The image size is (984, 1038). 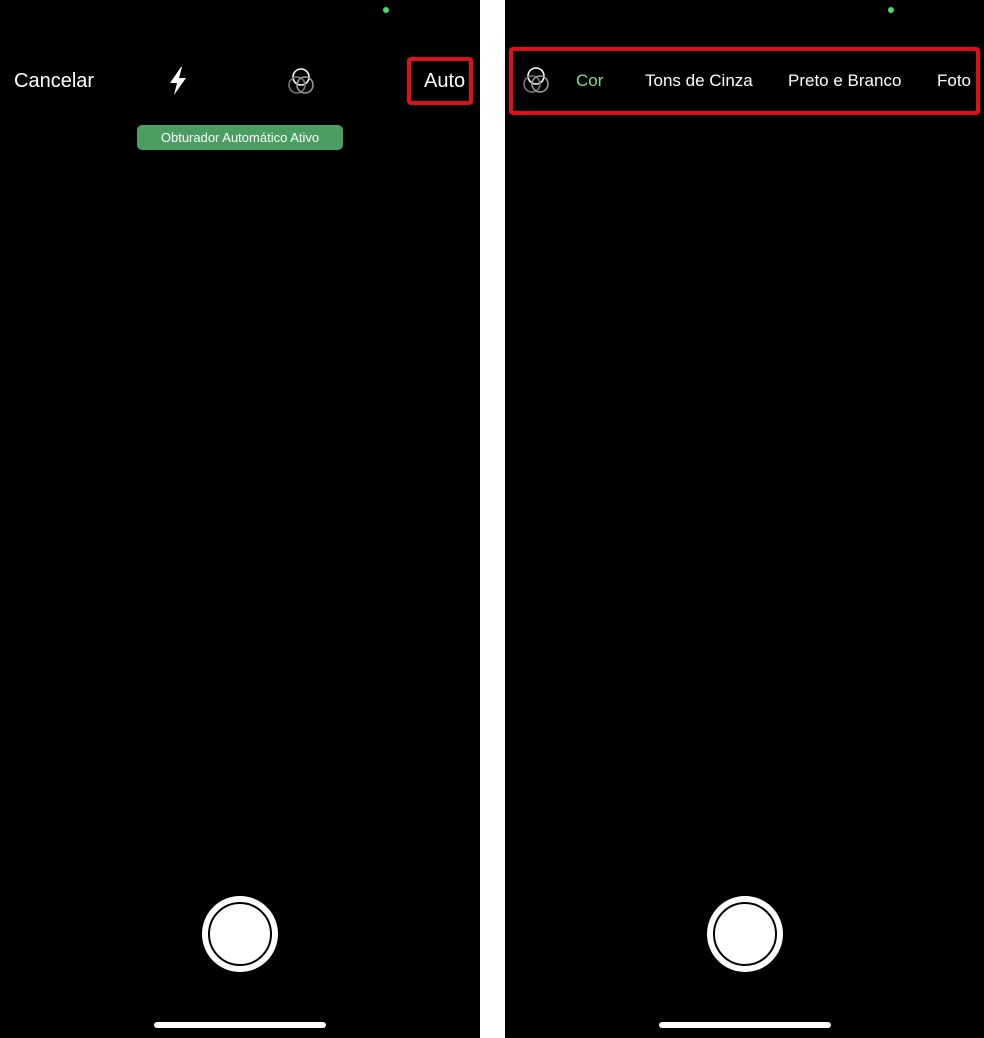 I want to click on cancel-button: Cancelar, so click(x=54, y=81).